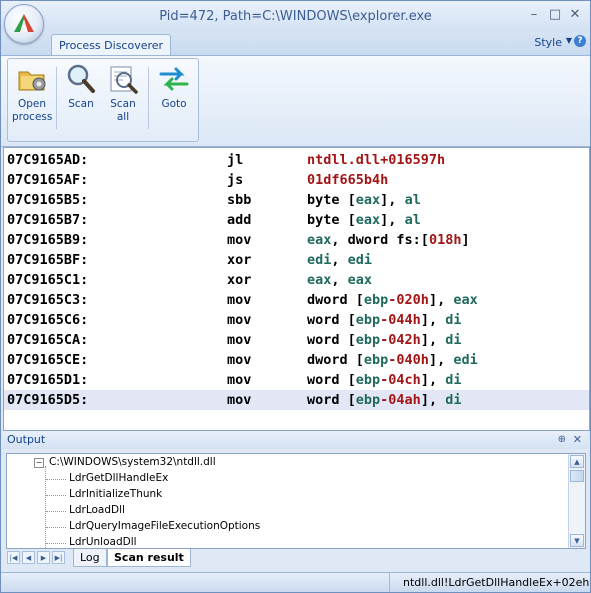 This screenshot has width=591, height=593. Describe the element at coordinates (296, 360) in the screenshot. I see `disasm-row: 07C9165CE: mov dword [ebp-040h], edi` at that location.